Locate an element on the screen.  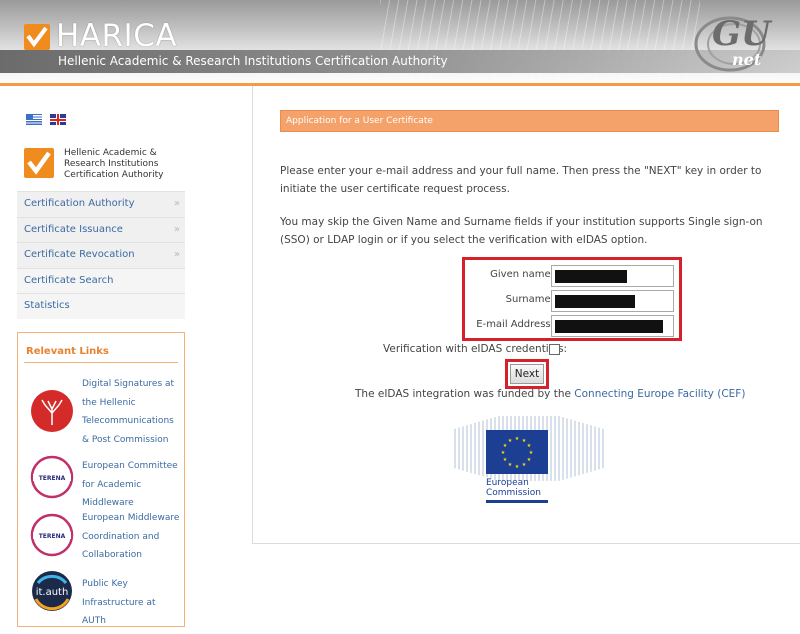
itauth-logo-icon: it.auth is located at coordinates (52, 591).